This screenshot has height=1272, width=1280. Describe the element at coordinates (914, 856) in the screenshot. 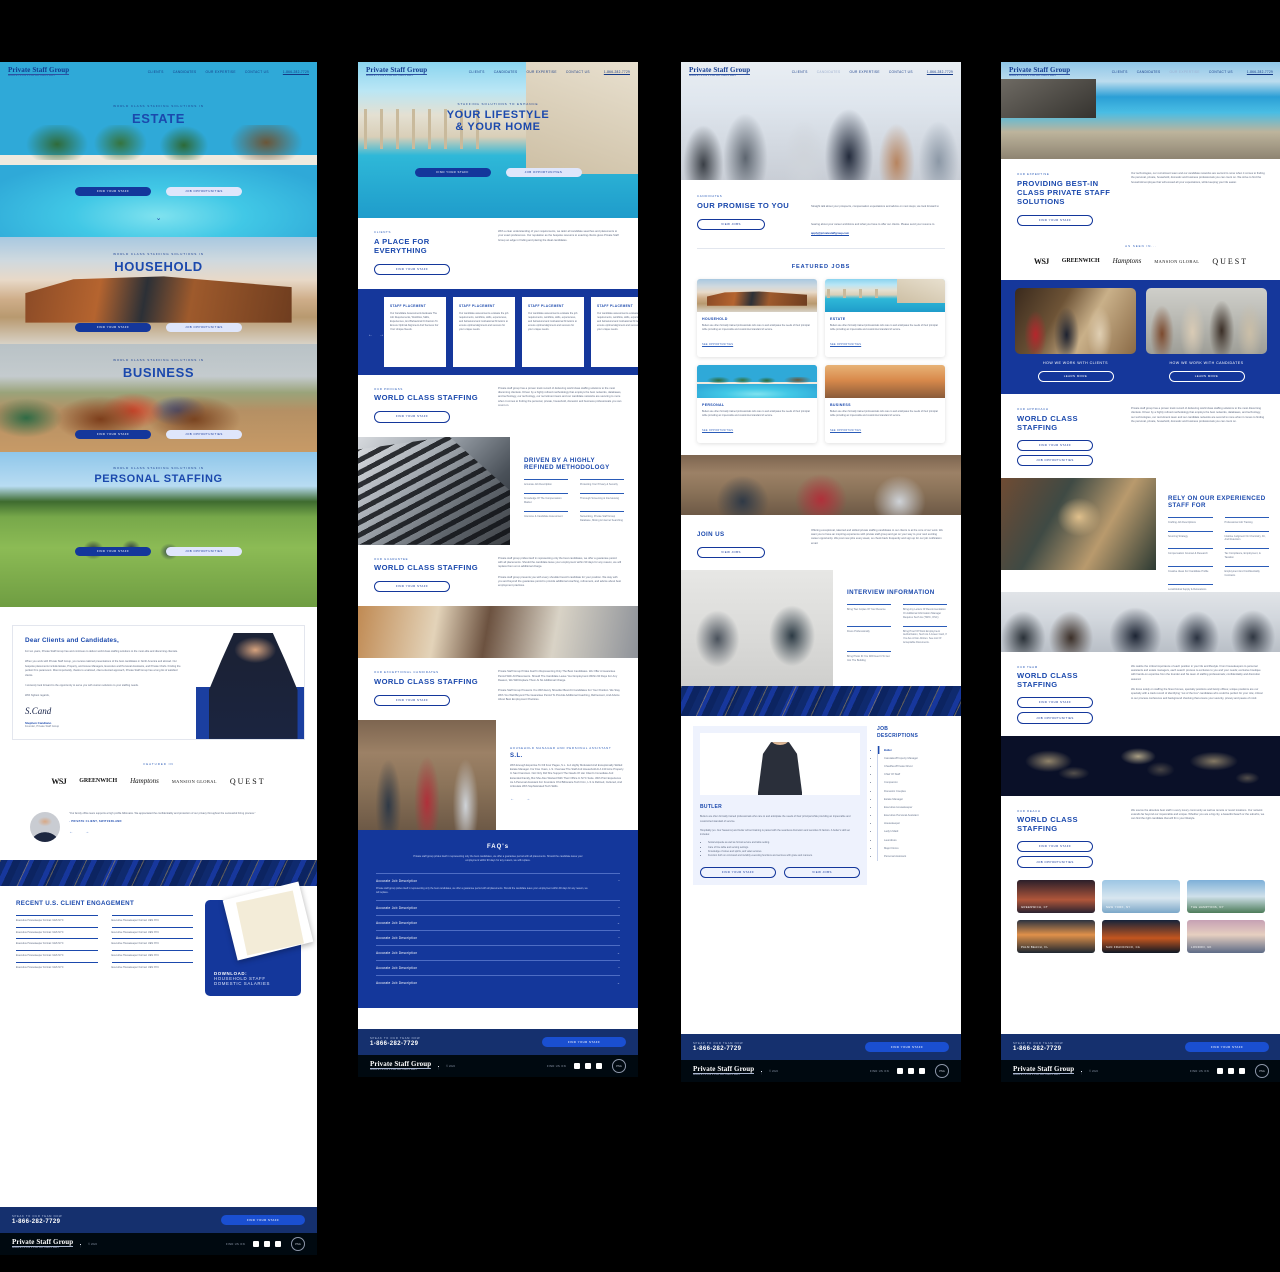

I see `sidebar-item-personal-assistant: Personal Assistant` at that location.